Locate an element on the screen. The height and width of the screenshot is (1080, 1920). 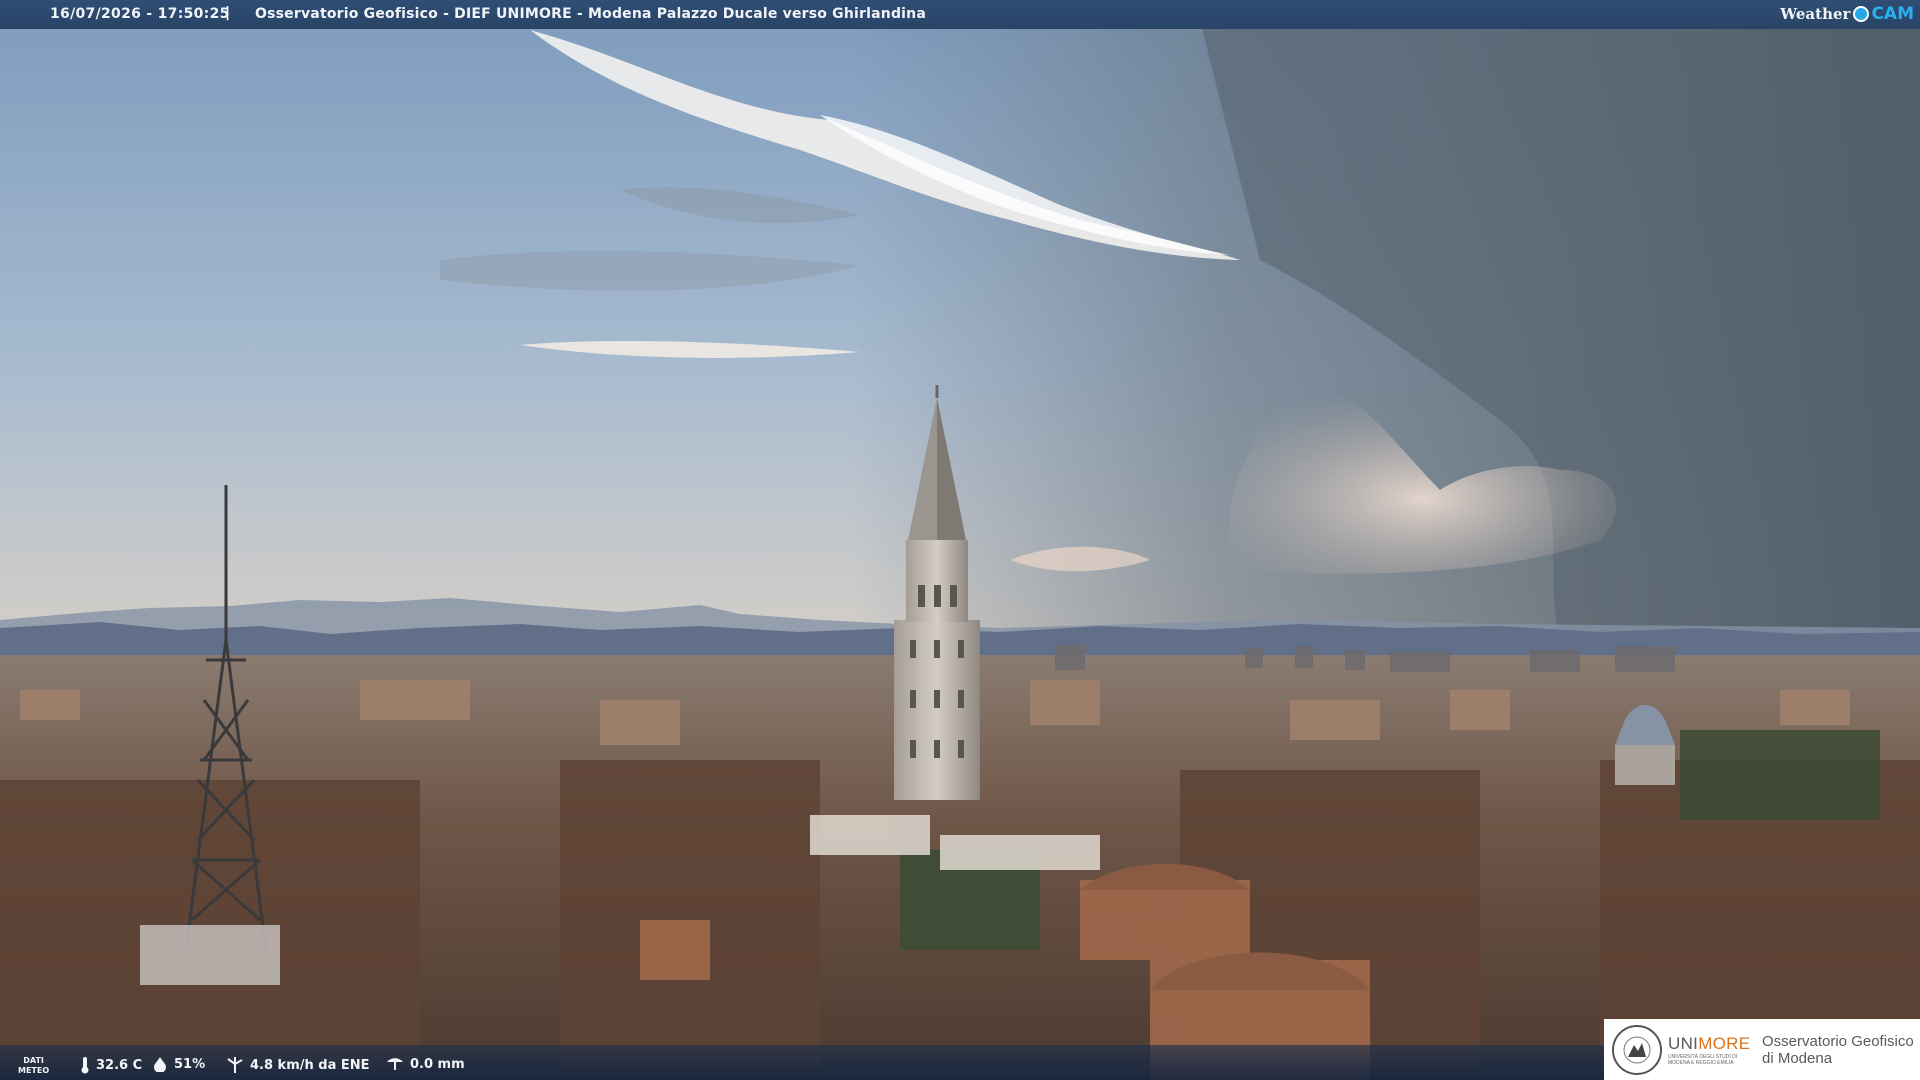
observatory-name: Osservatorio Geofisico di Modena is located at coordinates (1838, 1050).